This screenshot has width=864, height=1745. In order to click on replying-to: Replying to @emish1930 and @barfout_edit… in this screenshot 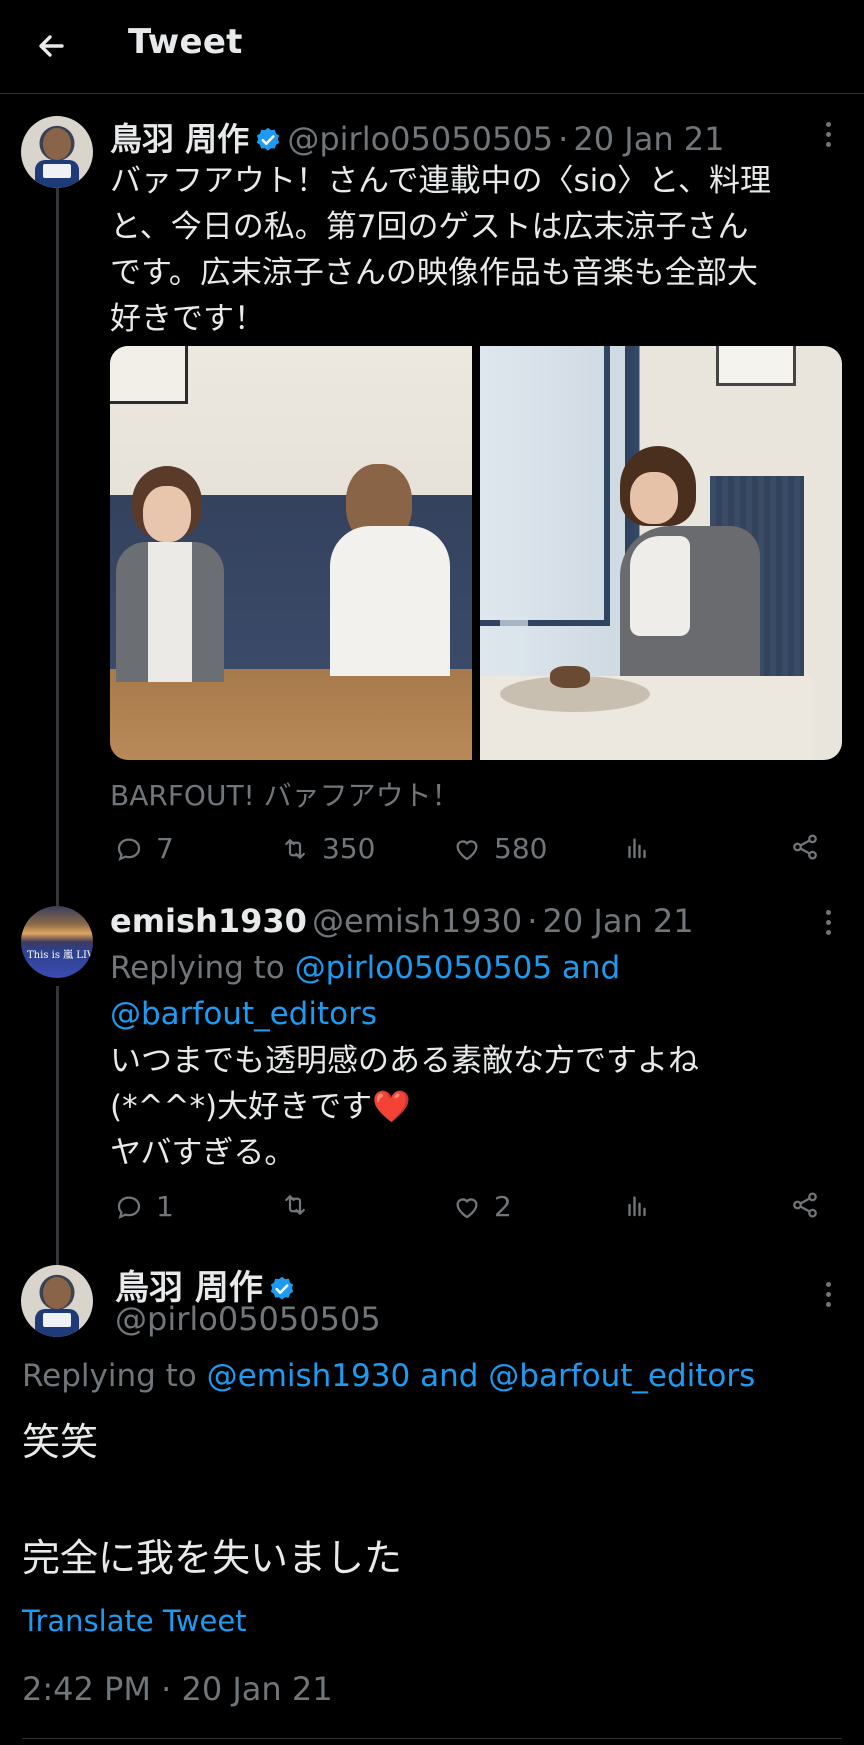, I will do `click(389, 1376)`.